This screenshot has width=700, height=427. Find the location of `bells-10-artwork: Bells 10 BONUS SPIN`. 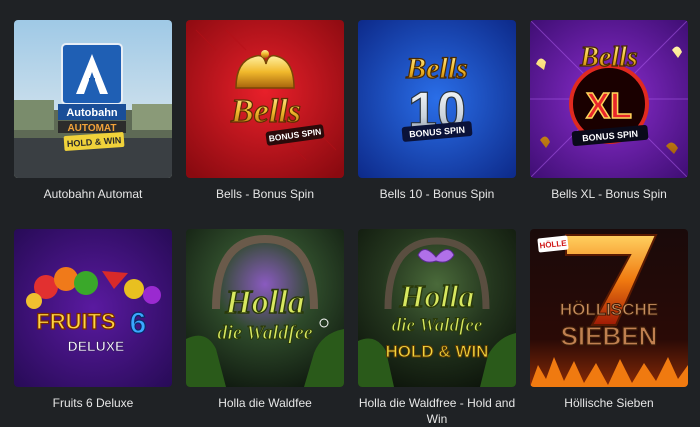

bells-10-artwork: Bells 10 BONUS SPIN is located at coordinates (437, 99).